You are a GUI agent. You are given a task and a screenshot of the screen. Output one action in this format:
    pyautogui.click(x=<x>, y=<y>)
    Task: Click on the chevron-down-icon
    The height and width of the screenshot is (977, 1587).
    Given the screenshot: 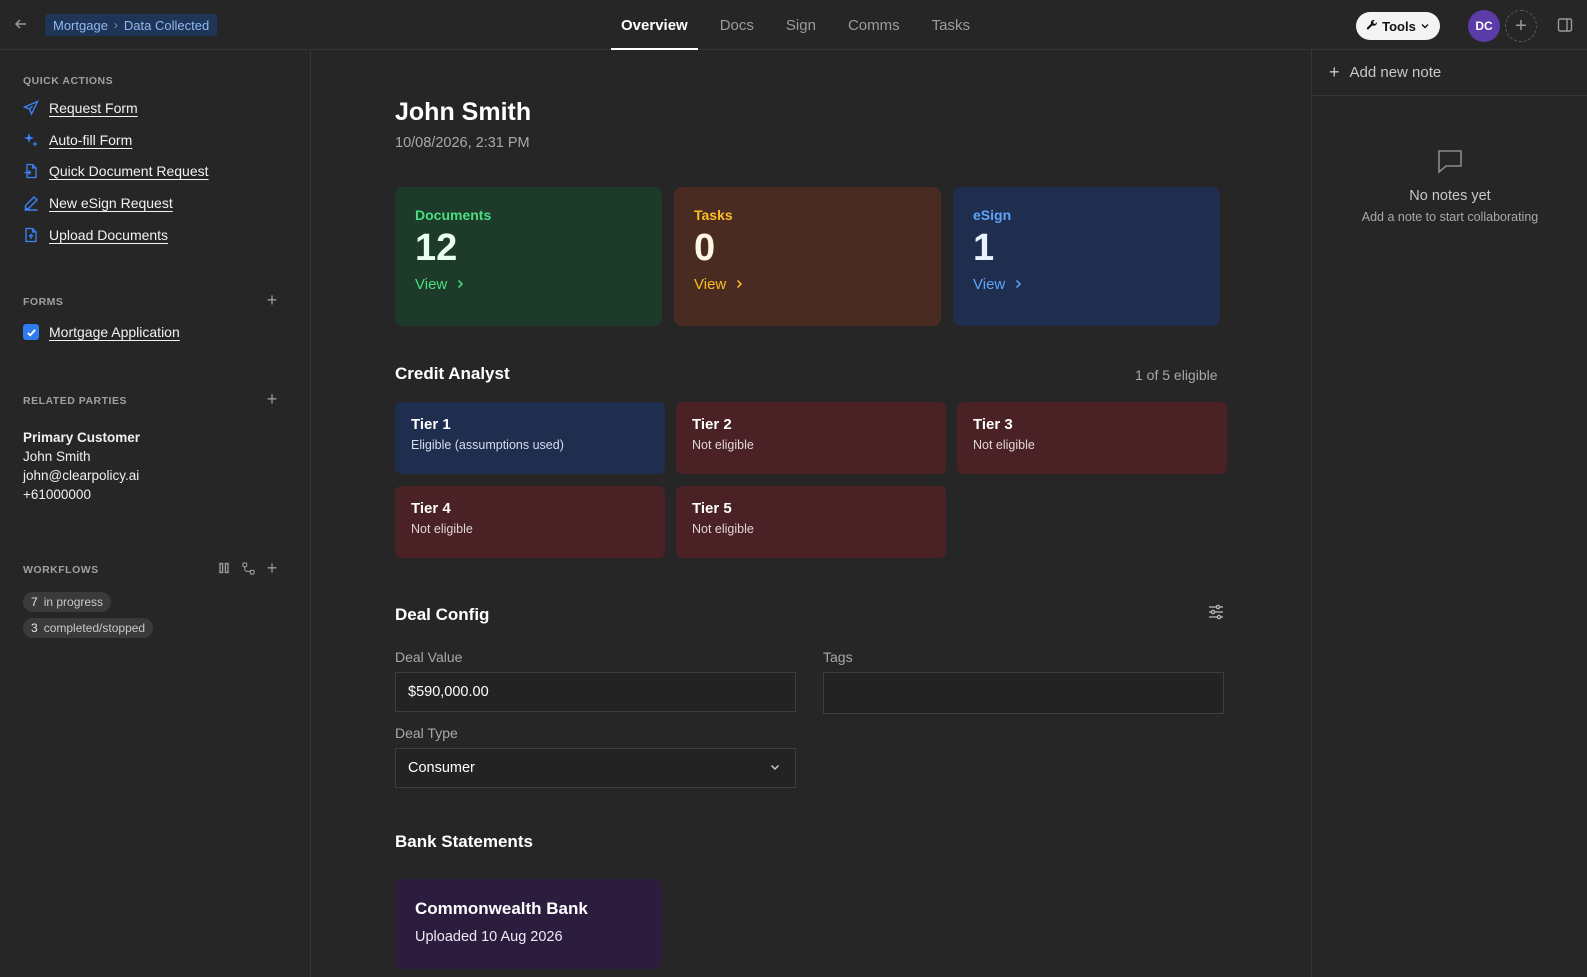 What is the action you would take?
    pyautogui.click(x=775, y=769)
    